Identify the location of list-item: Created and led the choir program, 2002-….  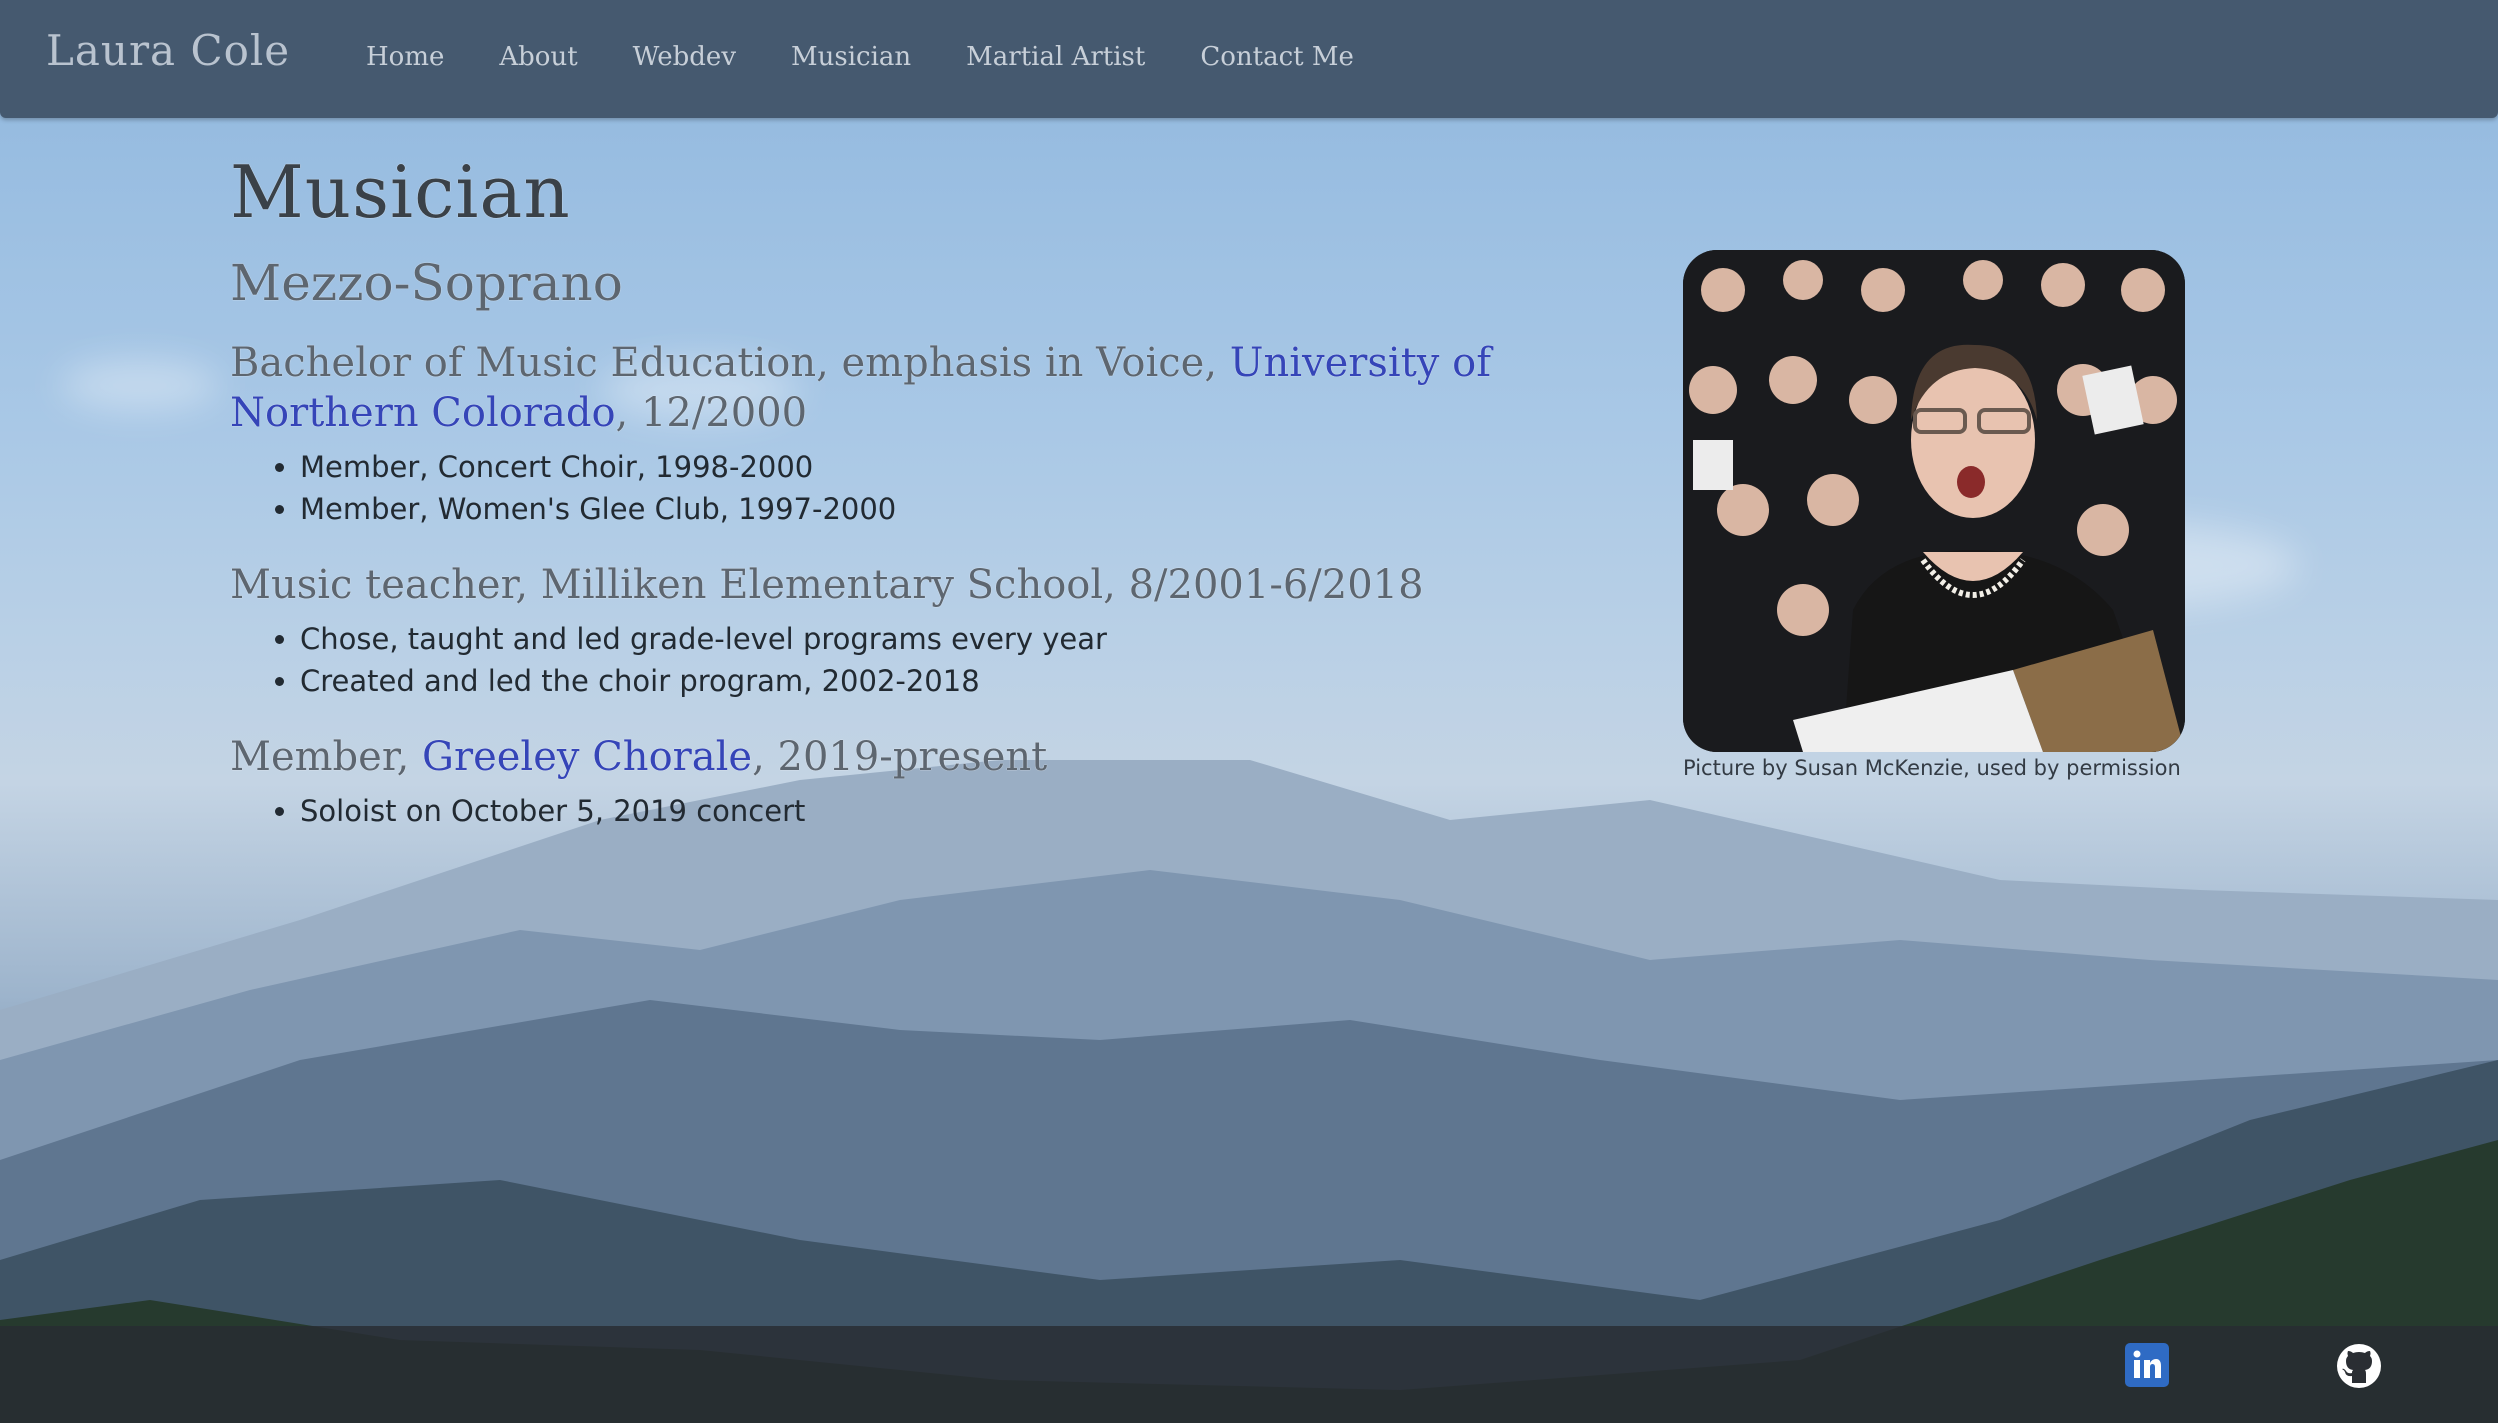
(975, 681).